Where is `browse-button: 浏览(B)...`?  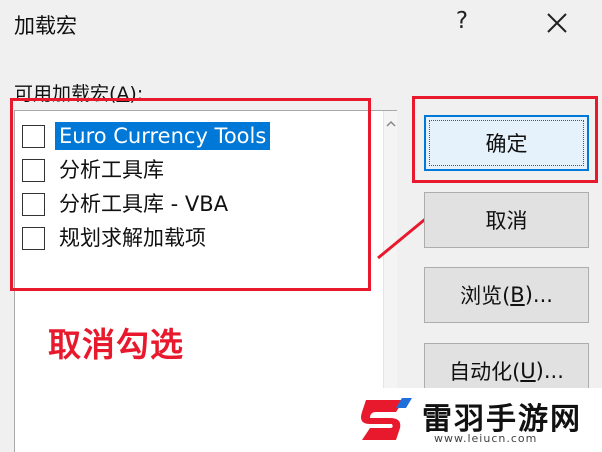
browse-button: 浏览(B)... is located at coordinates (506, 295).